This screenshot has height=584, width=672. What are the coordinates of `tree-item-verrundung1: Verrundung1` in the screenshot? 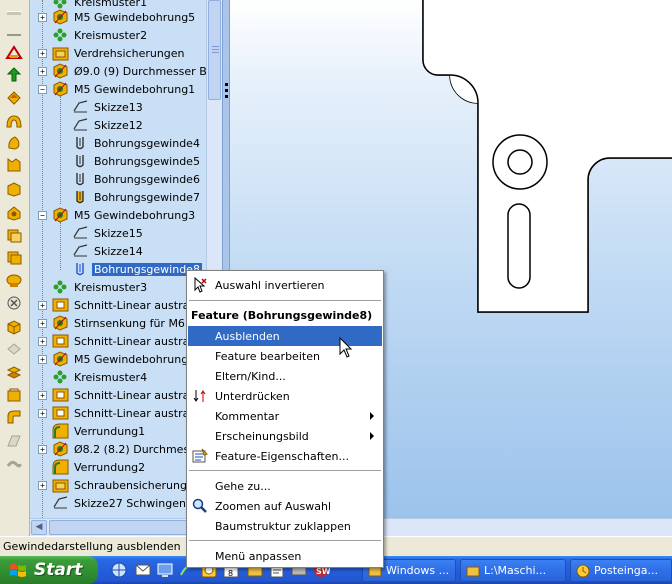 It's located at (118, 431).